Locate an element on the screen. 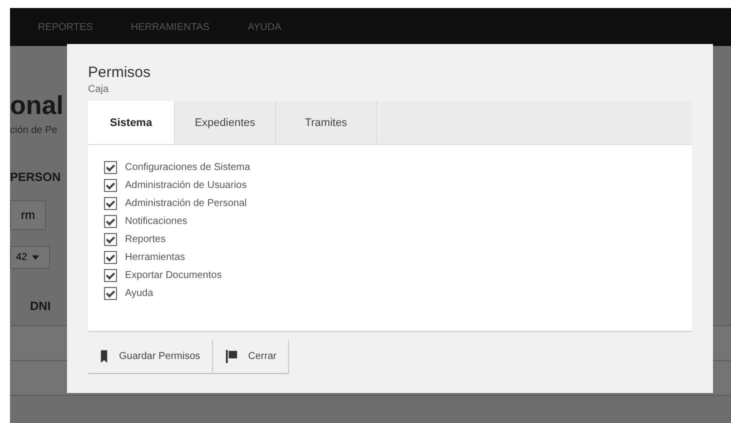 The width and height of the screenshot is (731, 423). permission-label: Exportar Documentos is located at coordinates (173, 275).